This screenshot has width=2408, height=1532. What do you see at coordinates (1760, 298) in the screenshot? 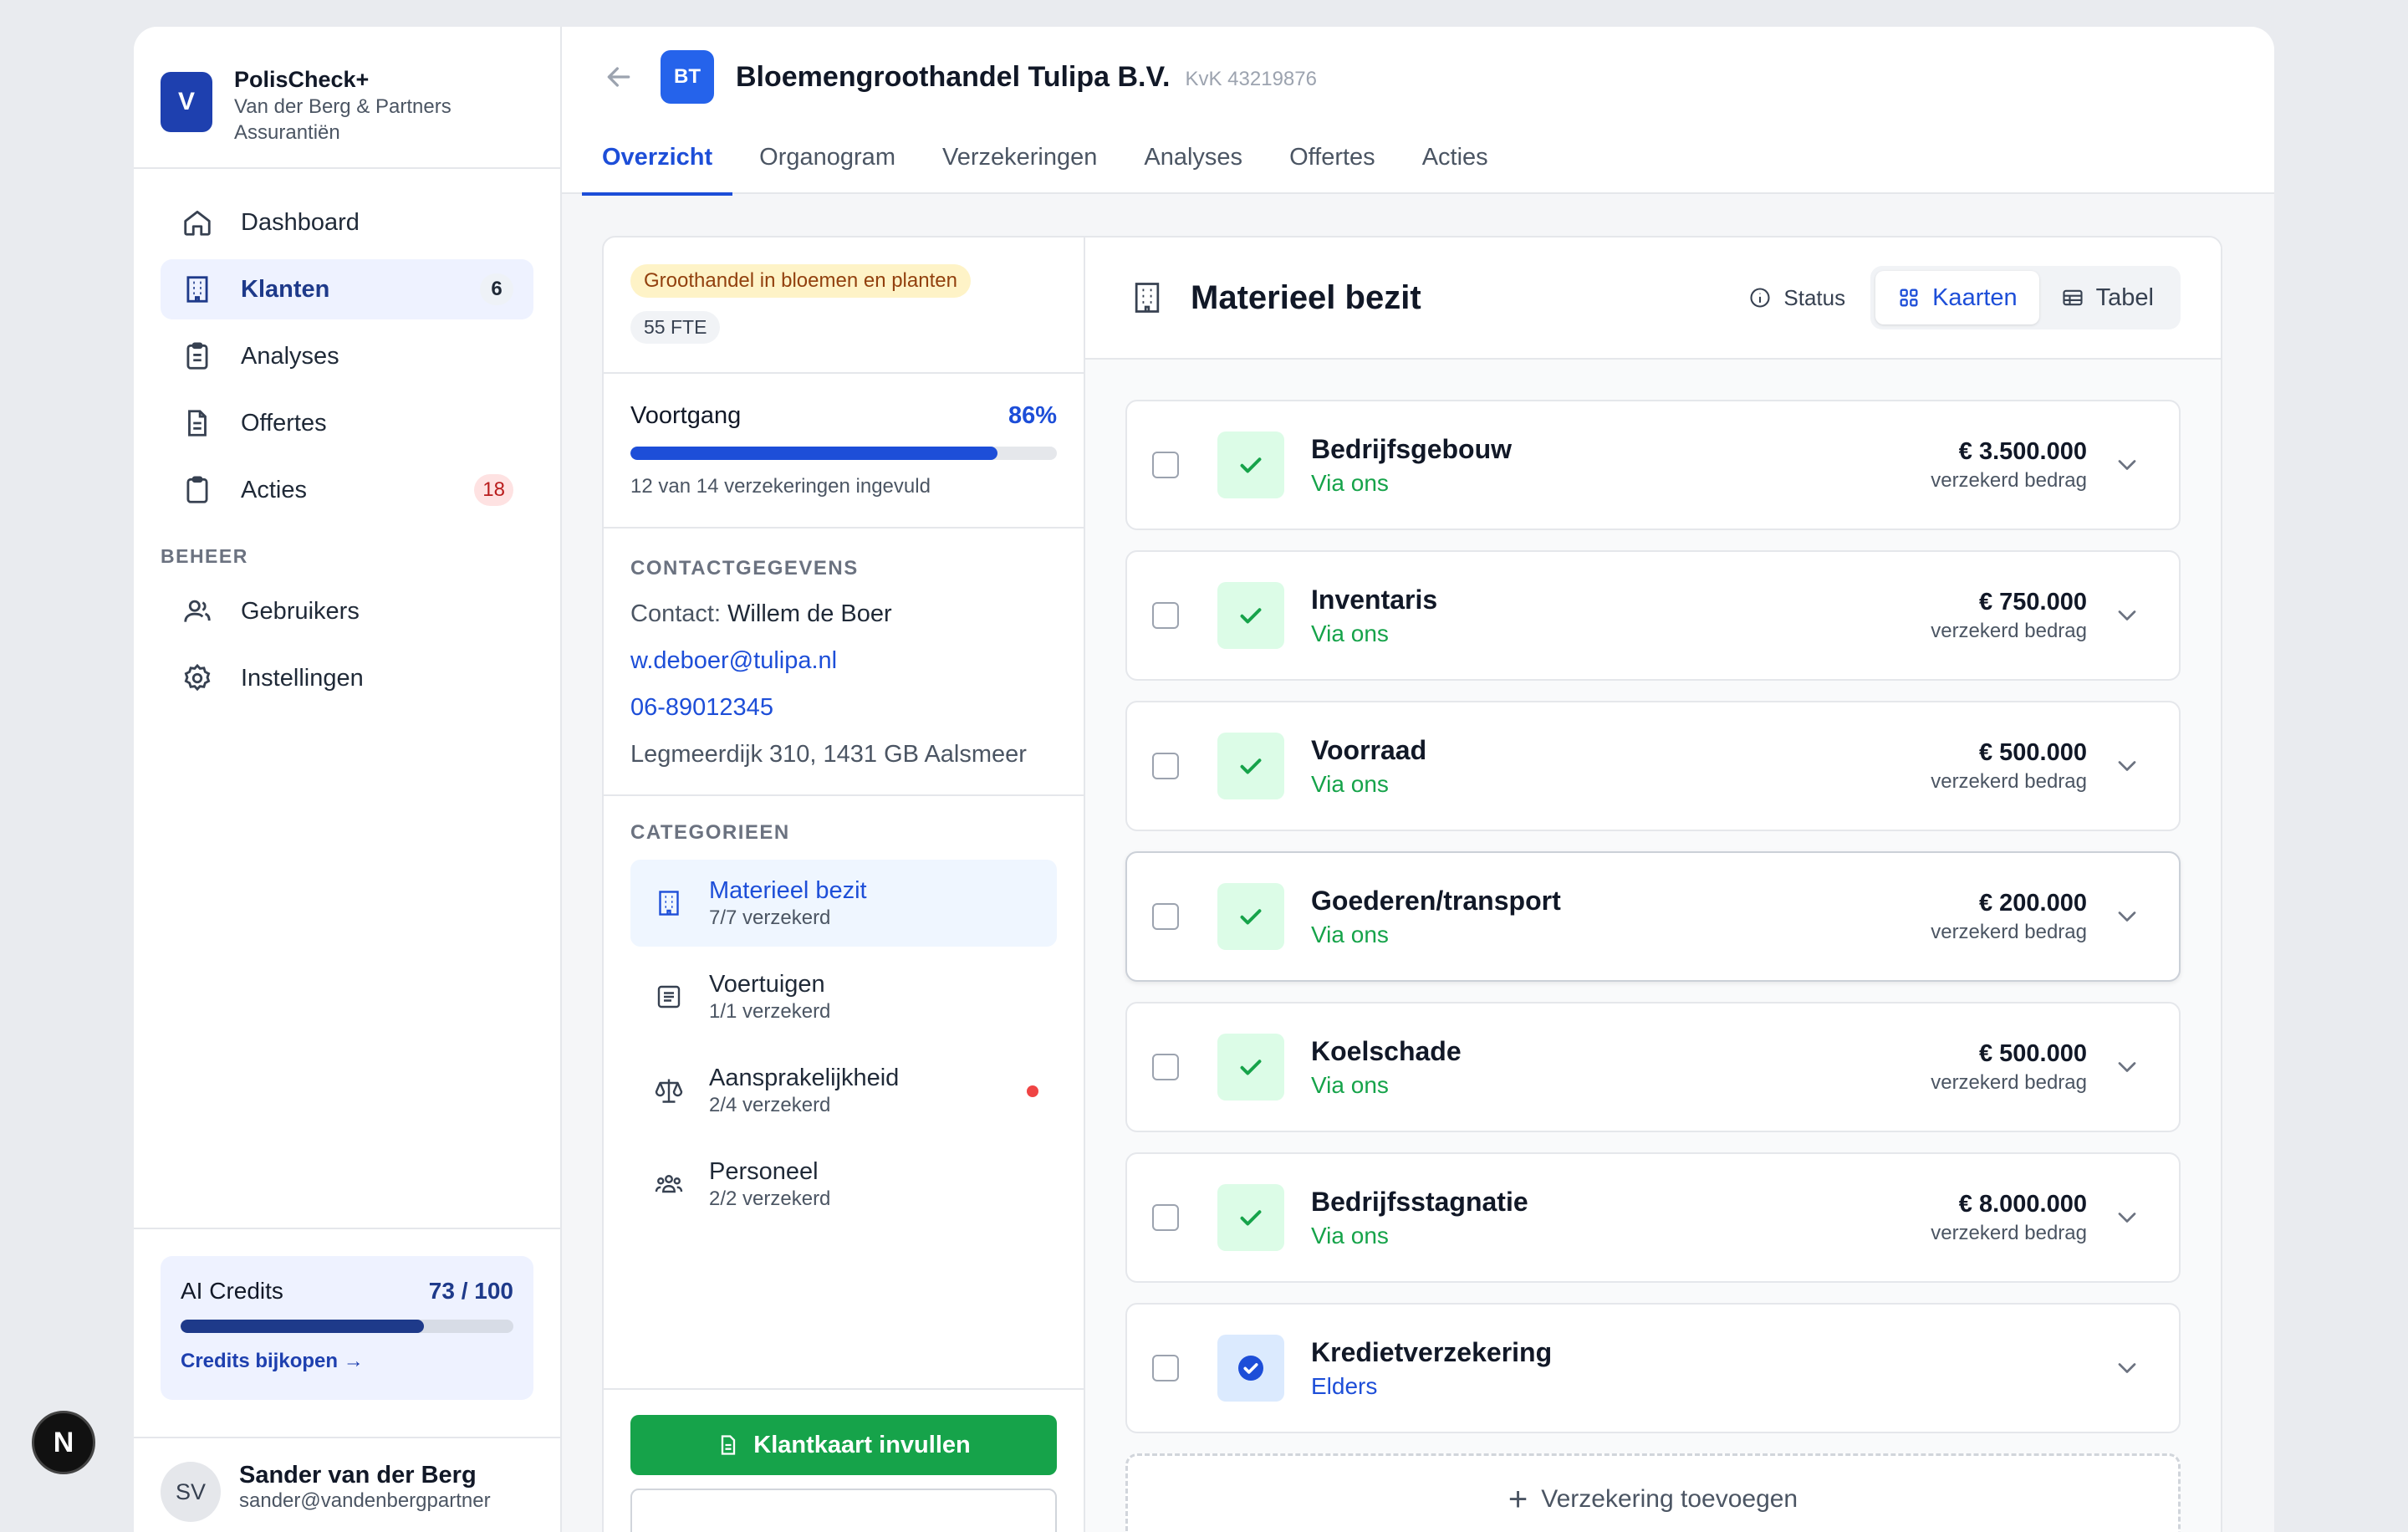
I see `info-icon` at bounding box center [1760, 298].